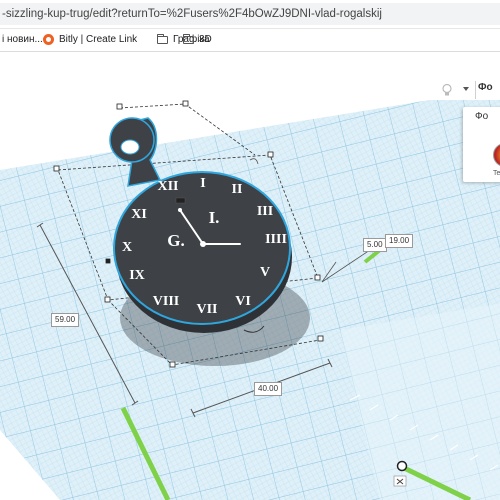  I want to click on initial-i: I., so click(214, 217).